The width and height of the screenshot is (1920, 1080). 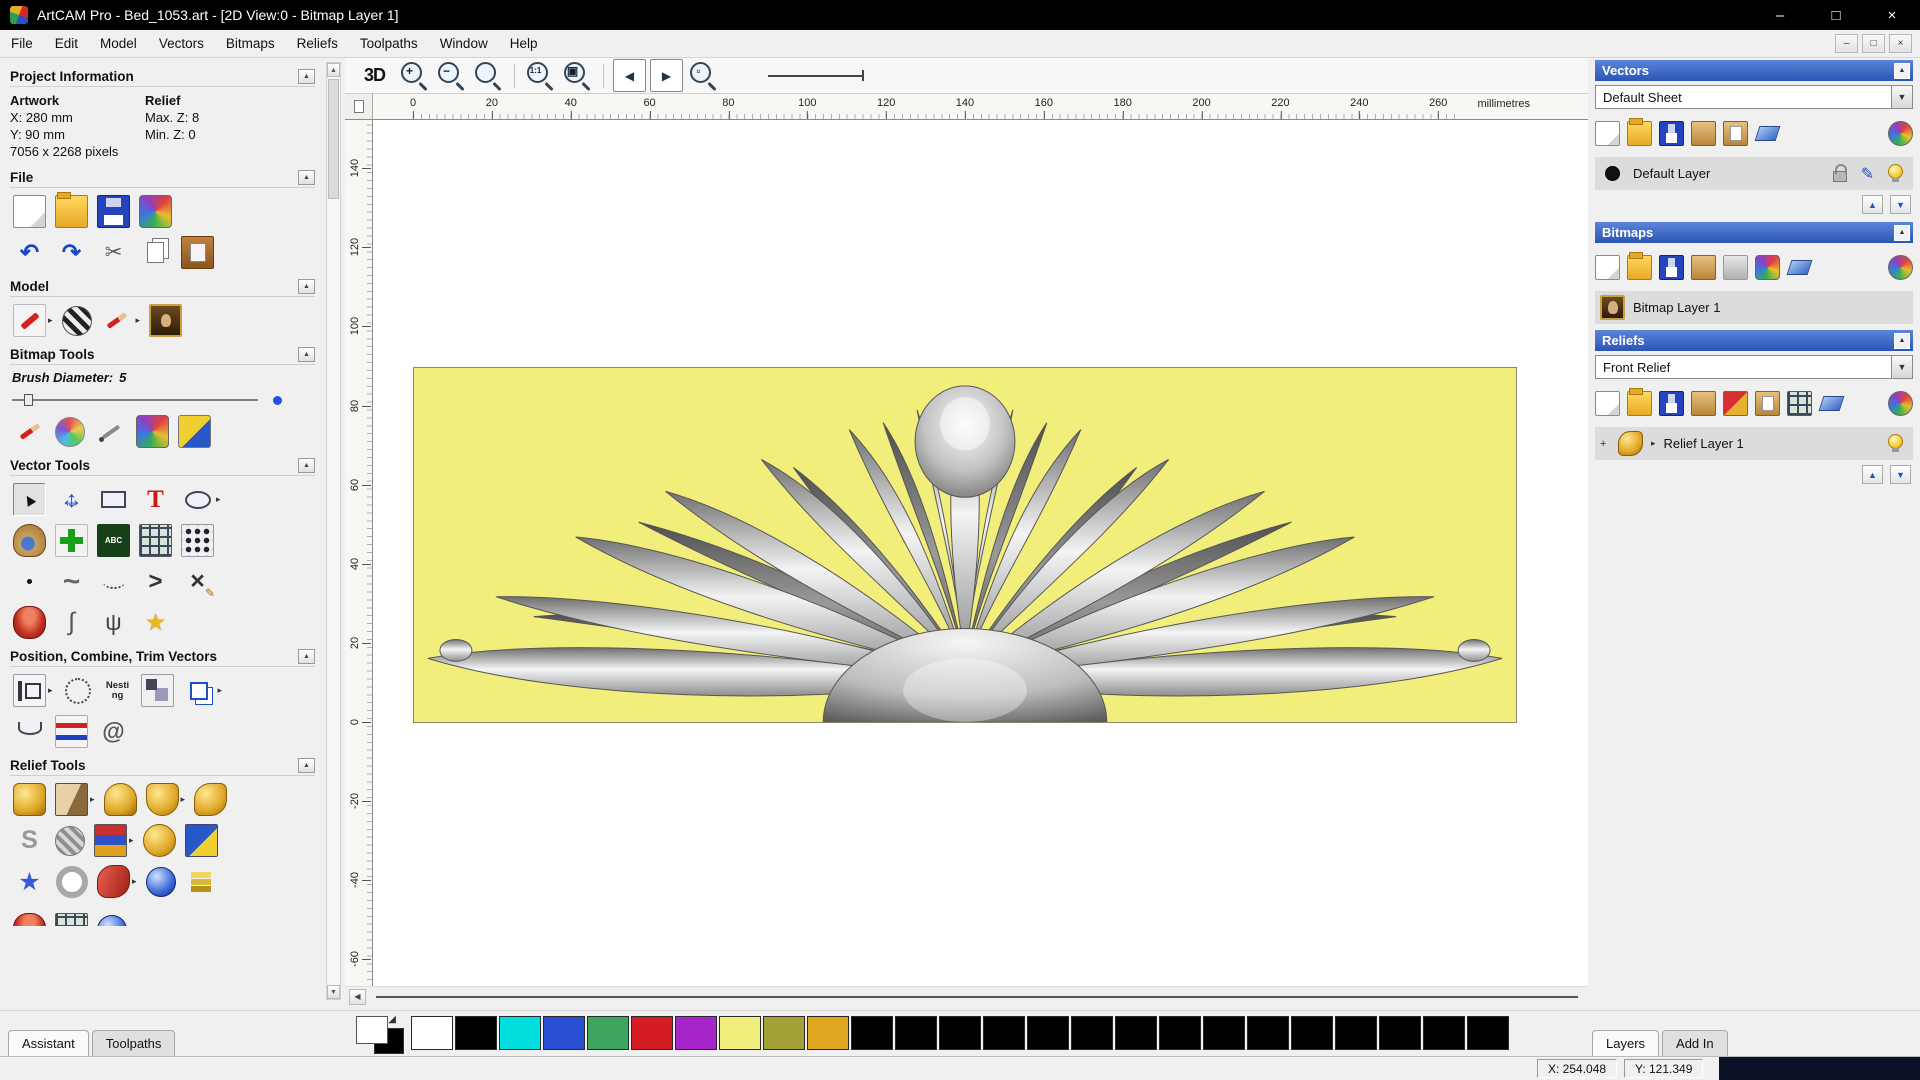 What do you see at coordinates (29, 623) in the screenshot?
I see `create-disc-icon` at bounding box center [29, 623].